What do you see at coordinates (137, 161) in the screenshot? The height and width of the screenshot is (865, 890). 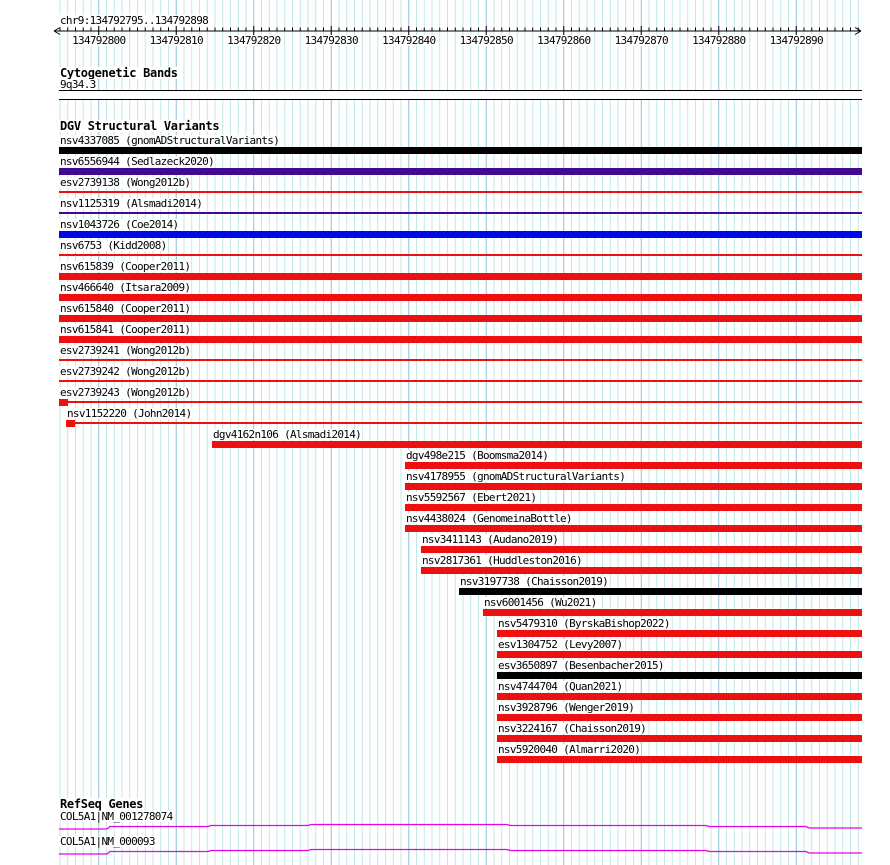 I see `variant-label: nsv6556944 (Sedlazeck2020)` at bounding box center [137, 161].